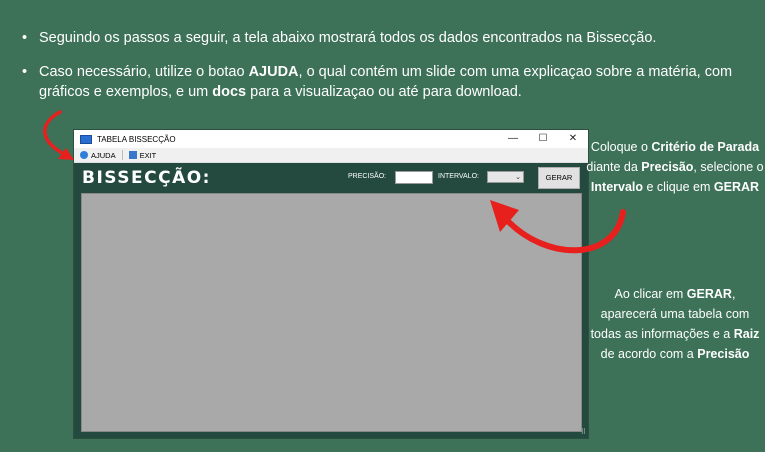 The image size is (765, 452). I want to click on arrow-to-intervalo-icon, so click(564, 231).